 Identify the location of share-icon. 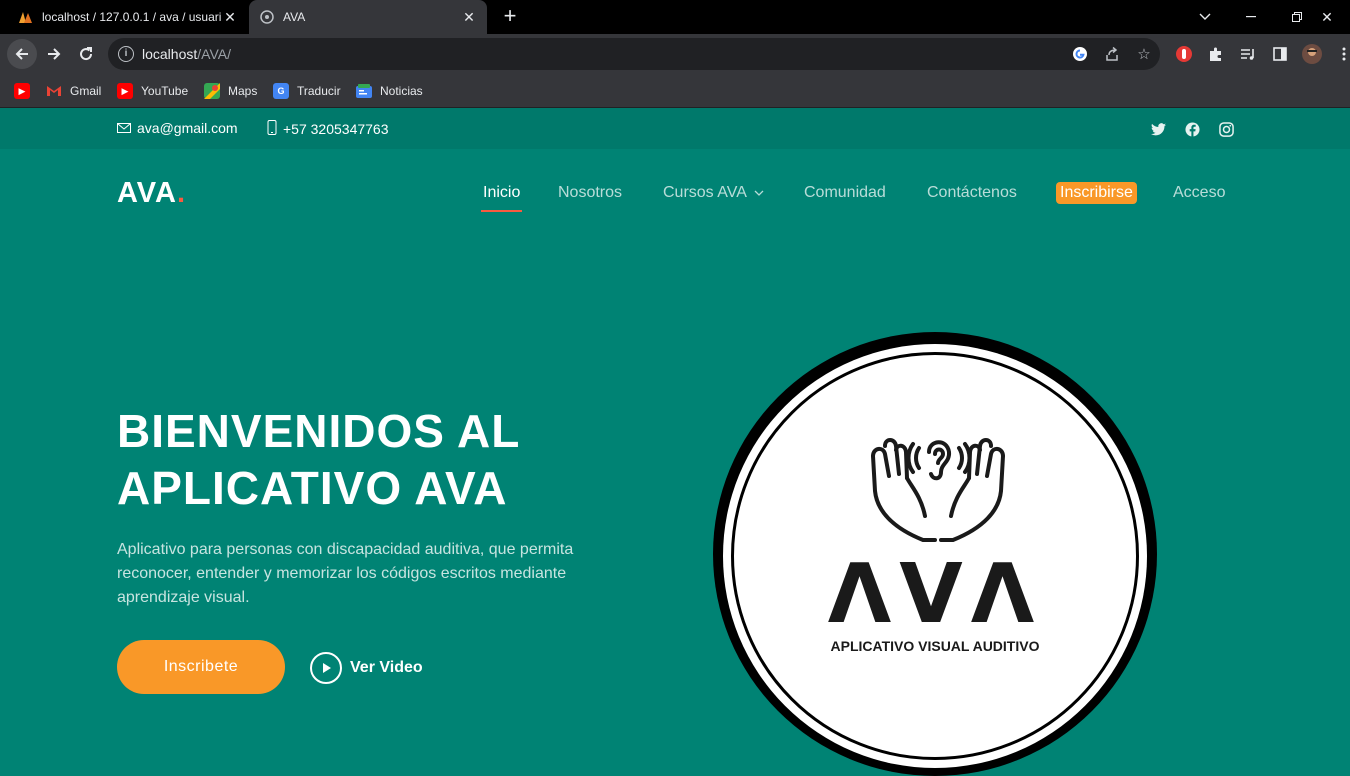
(1112, 54).